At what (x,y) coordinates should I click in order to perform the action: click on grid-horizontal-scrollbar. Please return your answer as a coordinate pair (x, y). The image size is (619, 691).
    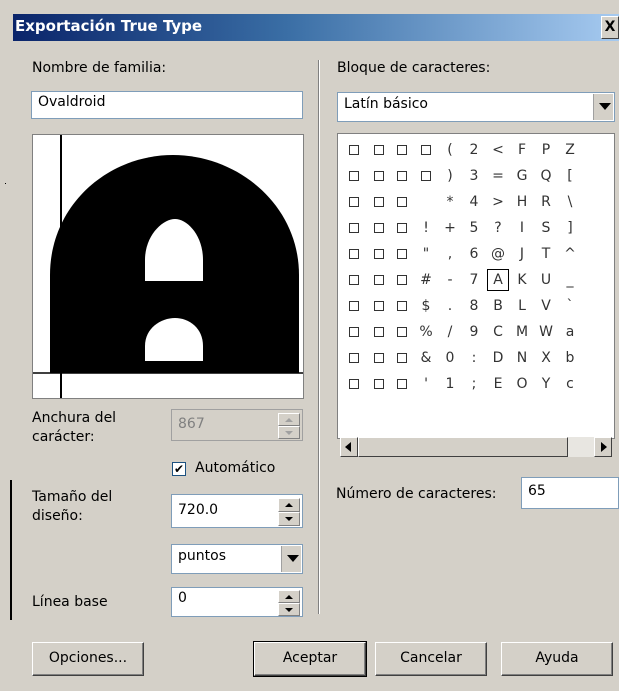
    Looking at the image, I should click on (476, 447).